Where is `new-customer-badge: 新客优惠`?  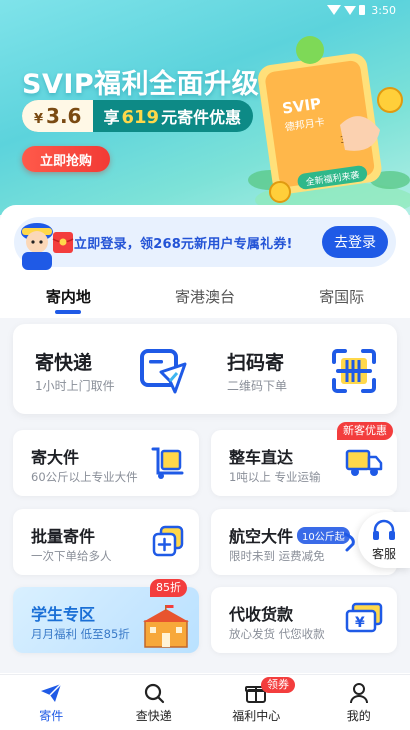 new-customer-badge: 新客优惠 is located at coordinates (365, 431).